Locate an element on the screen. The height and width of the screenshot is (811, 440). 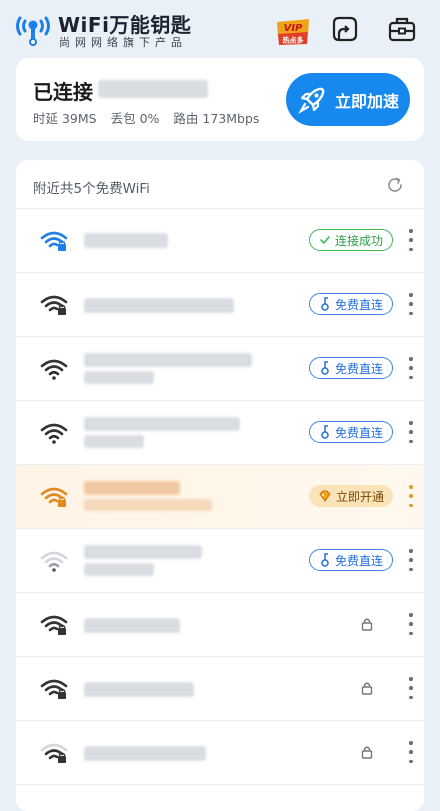
wifi-weak-icon is located at coordinates (54, 561).